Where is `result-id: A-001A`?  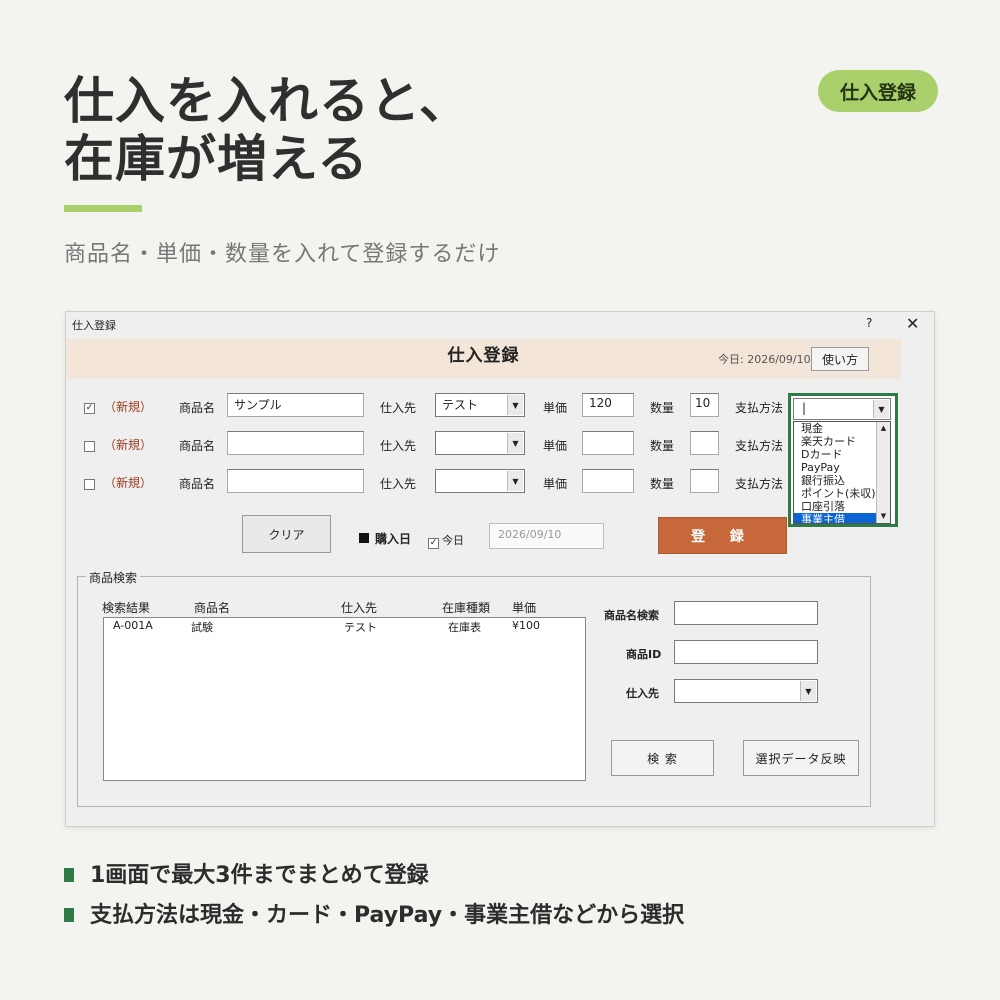 result-id: A-001A is located at coordinates (133, 625).